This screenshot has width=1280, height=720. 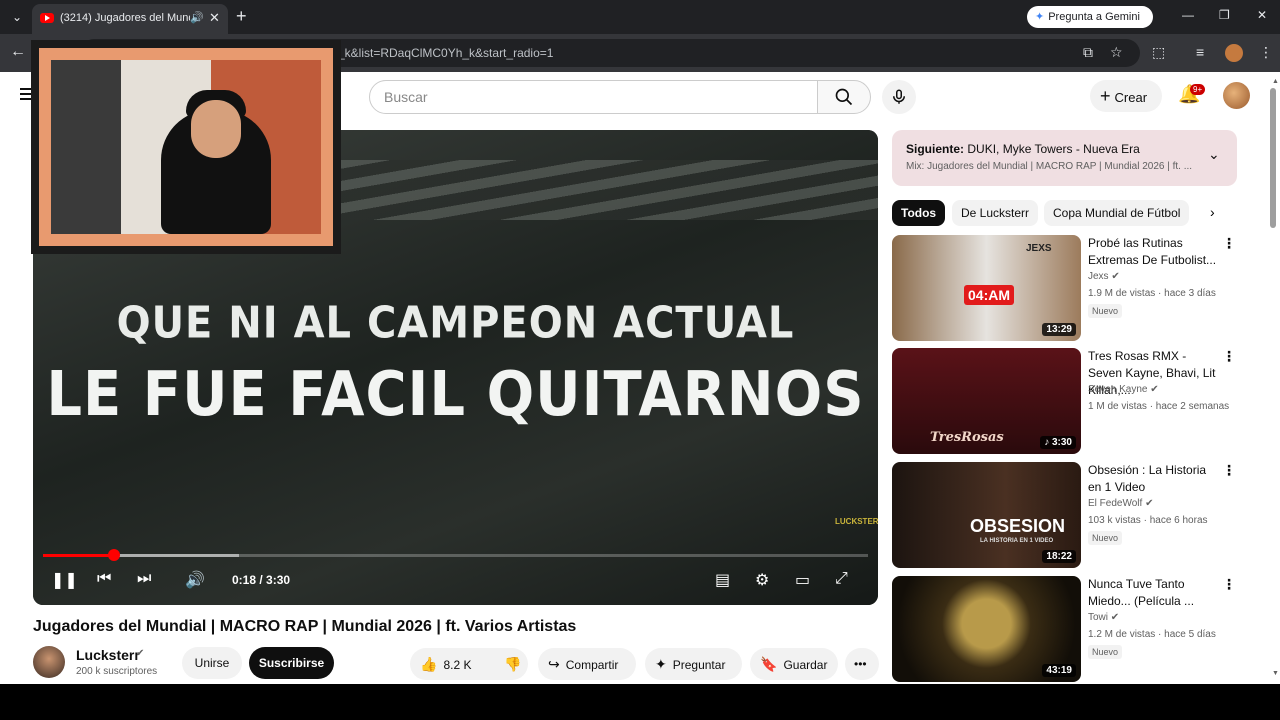 I want to click on bookmark-icon: 🔖, so click(x=769, y=664).